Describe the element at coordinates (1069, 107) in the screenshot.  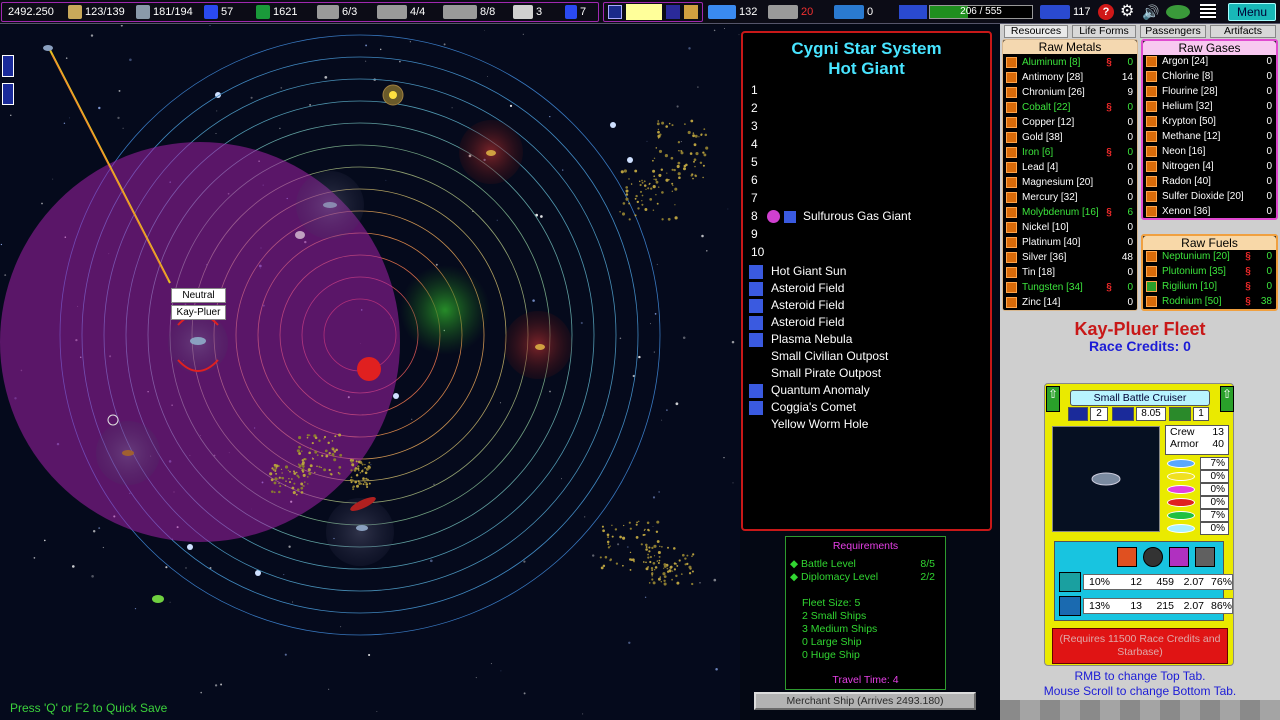
I see `resource-row: Cobalt [22] § 0` at that location.